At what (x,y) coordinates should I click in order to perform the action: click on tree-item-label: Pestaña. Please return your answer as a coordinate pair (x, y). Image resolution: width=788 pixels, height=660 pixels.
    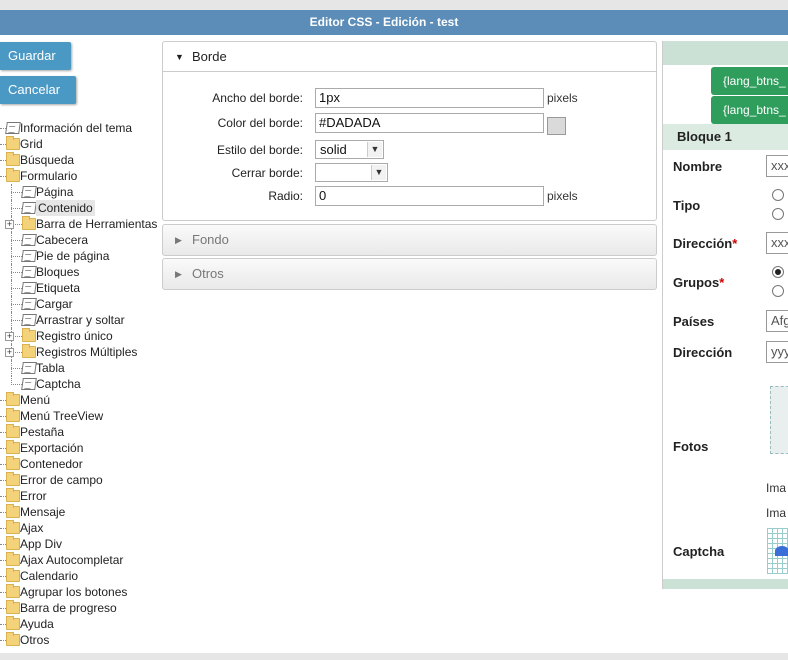
    Looking at the image, I should click on (42, 432).